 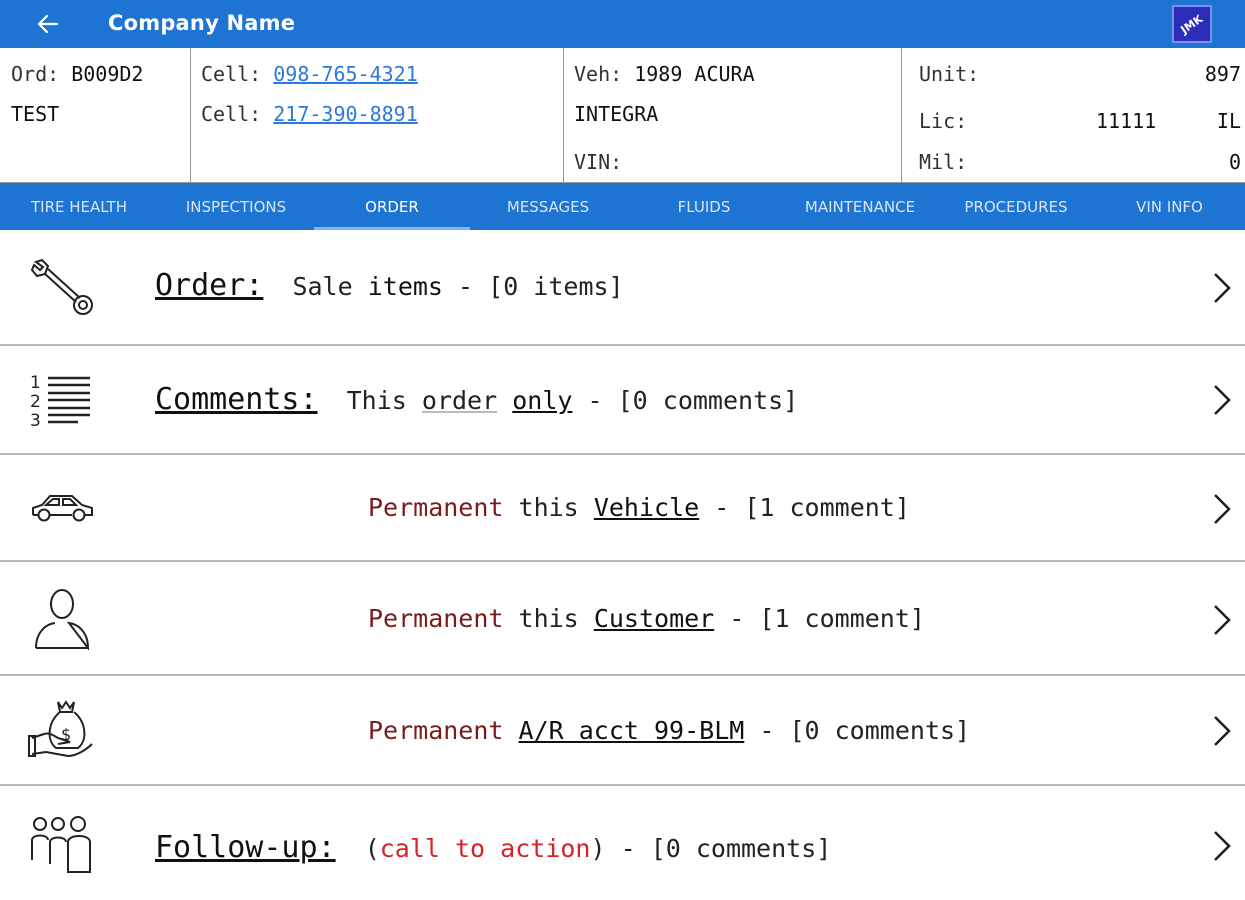 What do you see at coordinates (704, 206) in the screenshot?
I see `tab-fluids: FLUIDS` at bounding box center [704, 206].